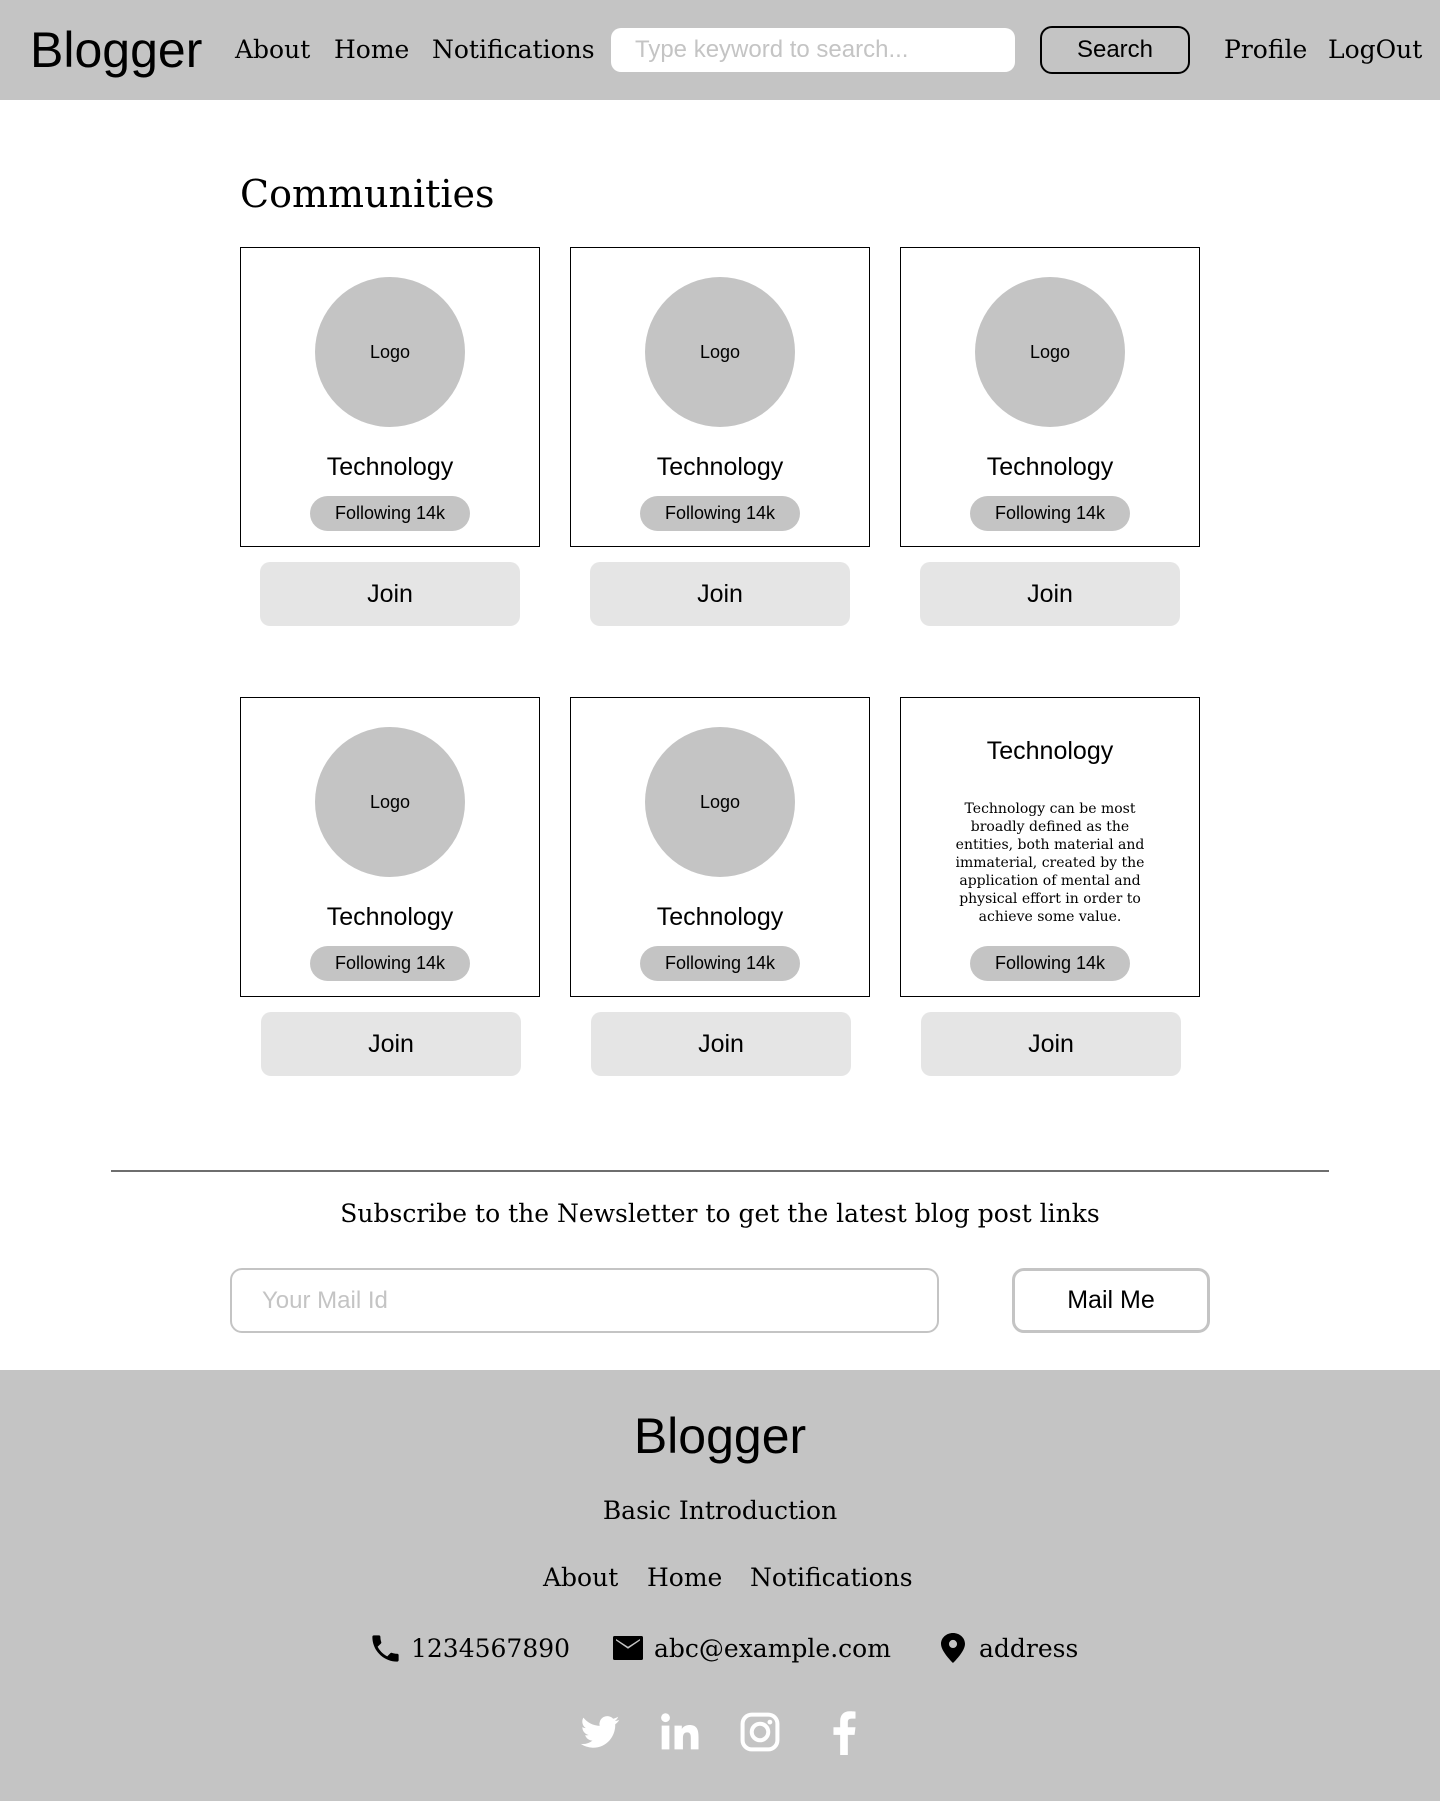 This screenshot has width=1440, height=1801. I want to click on nav-notifications: Notifications, so click(513, 50).